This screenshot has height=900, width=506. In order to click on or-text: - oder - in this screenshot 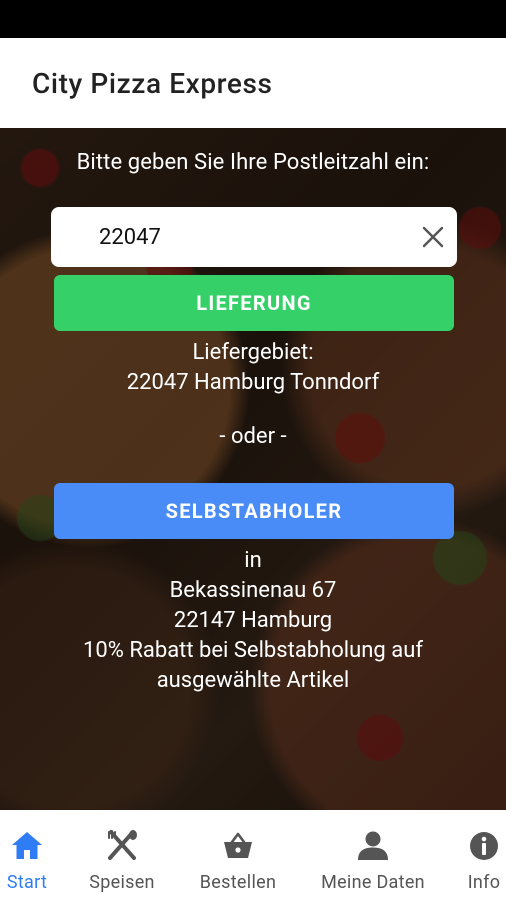, I will do `click(253, 436)`.